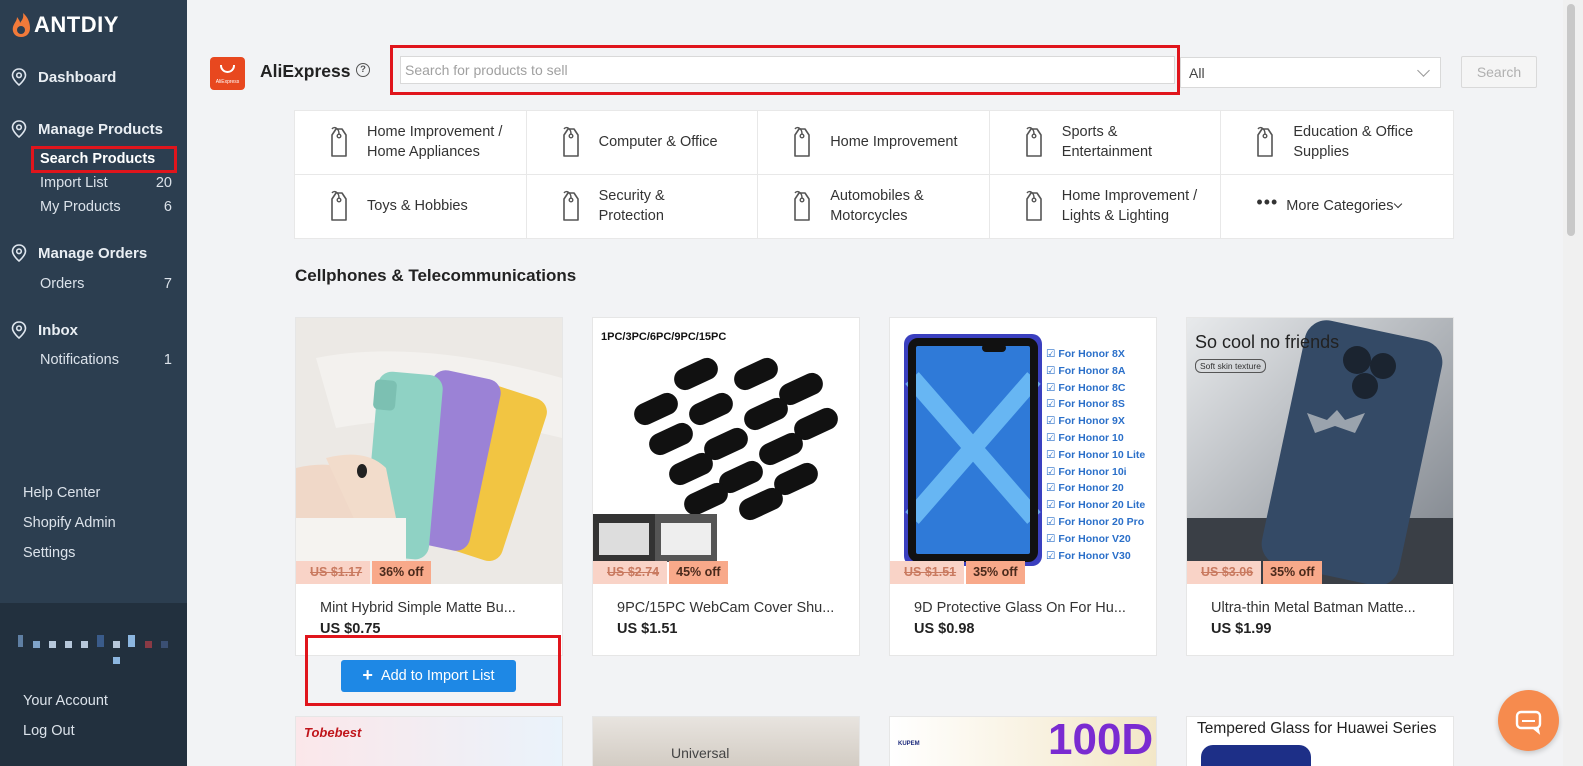  I want to click on compat-label: For Honor V30, so click(1094, 555).